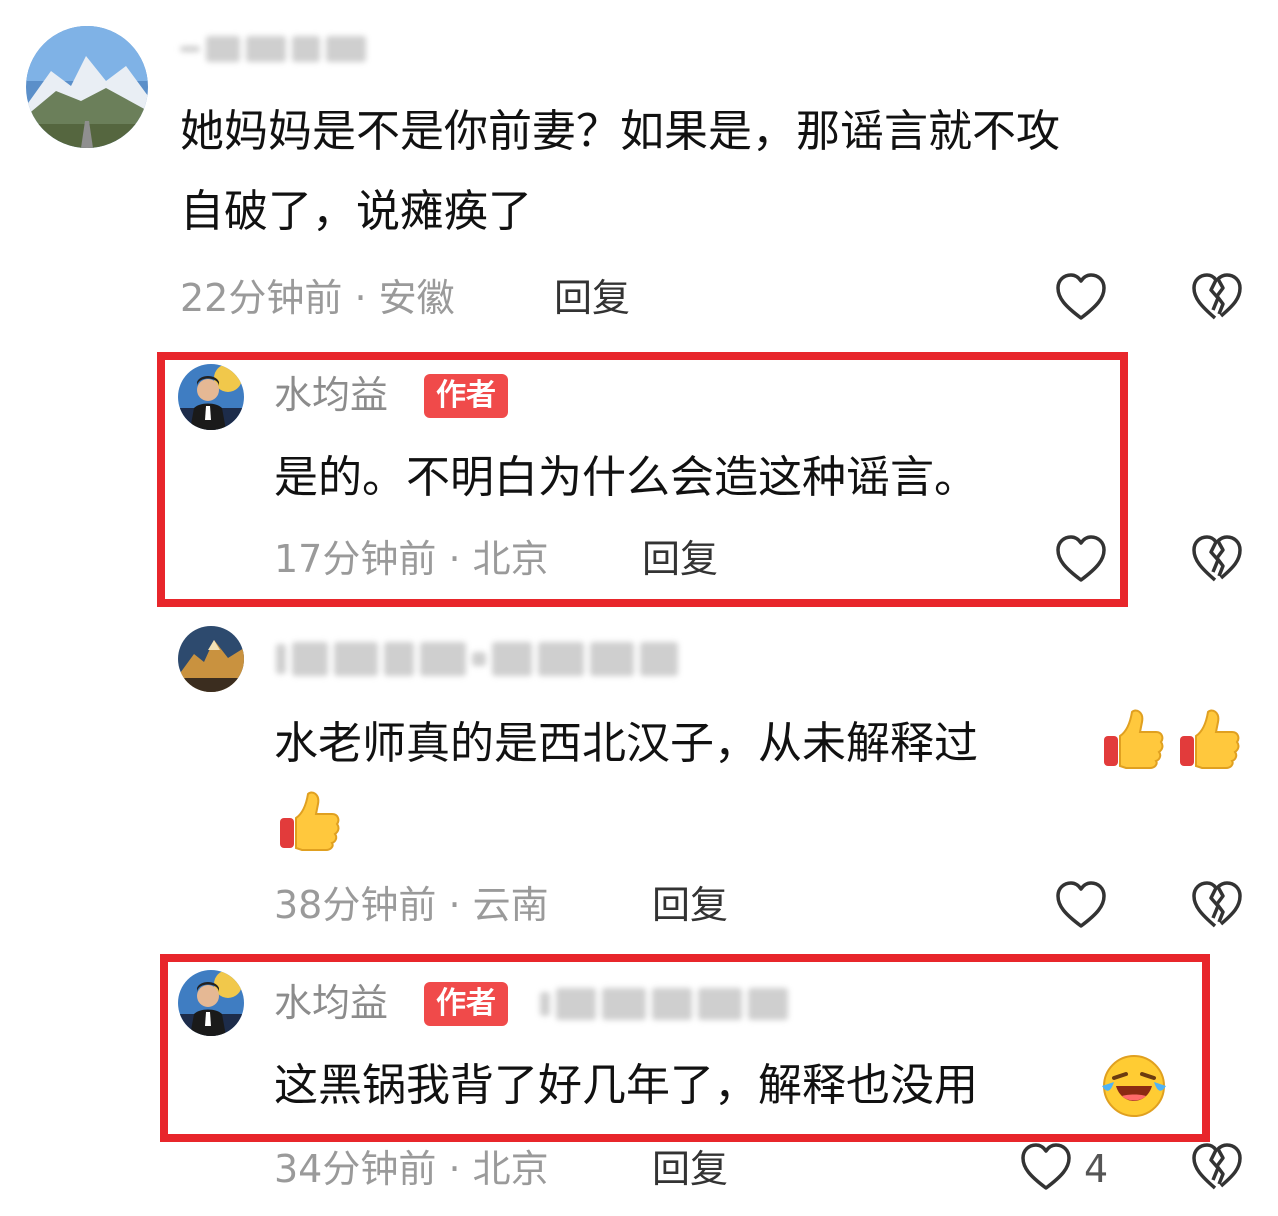 The height and width of the screenshot is (1216, 1278). I want to click on comment-location: 安徽, so click(416, 298).